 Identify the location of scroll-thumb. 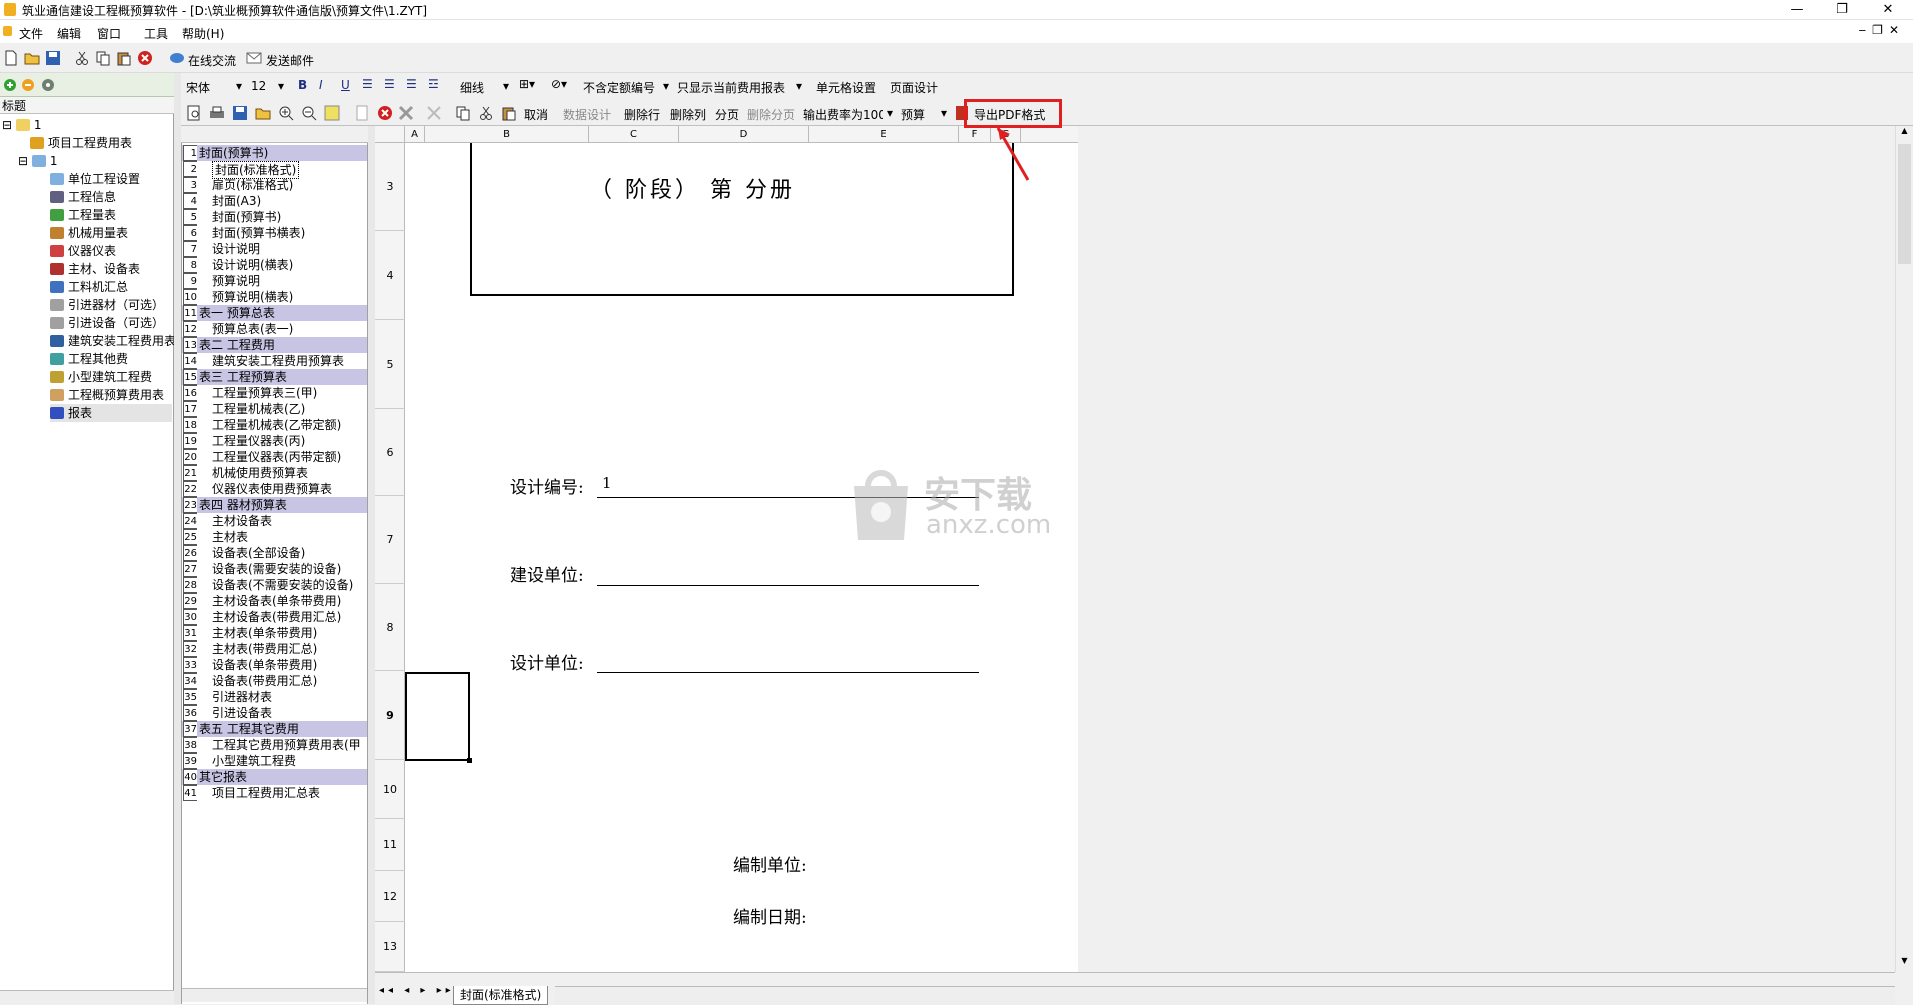
(1904, 204).